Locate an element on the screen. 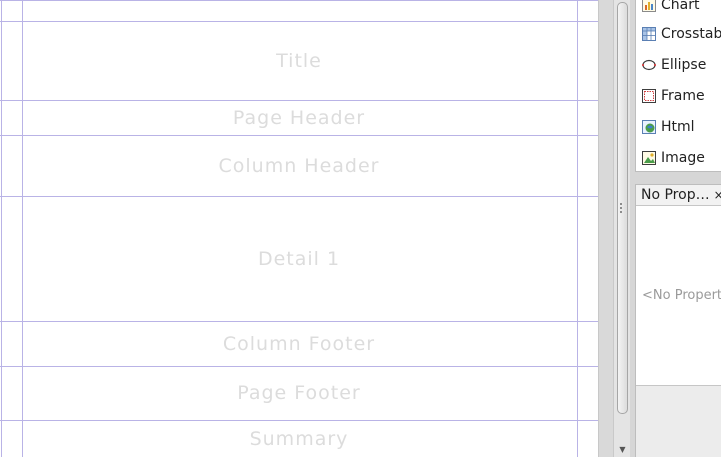 Image resolution: width=721 pixels, height=457 pixels. band-summary-label: Summary is located at coordinates (299, 438).